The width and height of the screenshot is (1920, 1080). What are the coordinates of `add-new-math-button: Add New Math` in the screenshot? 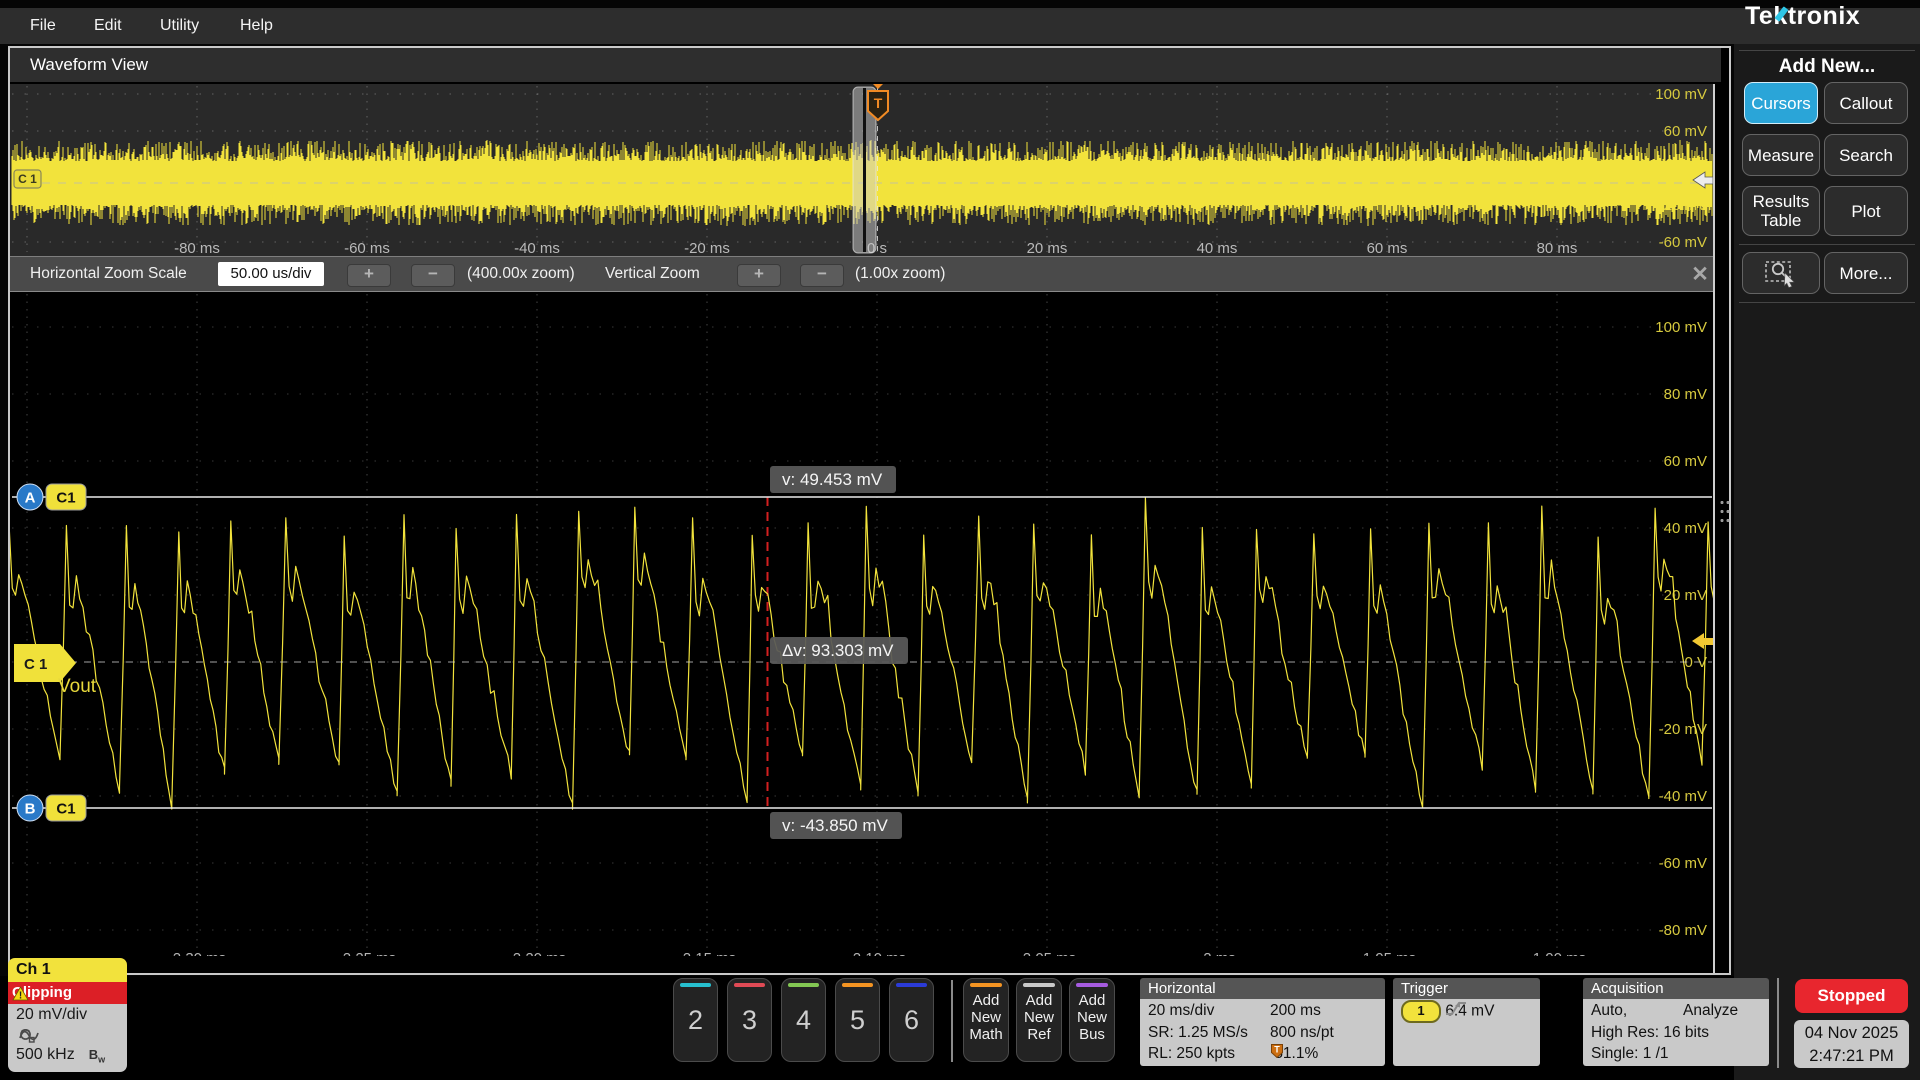 It's located at (986, 1020).